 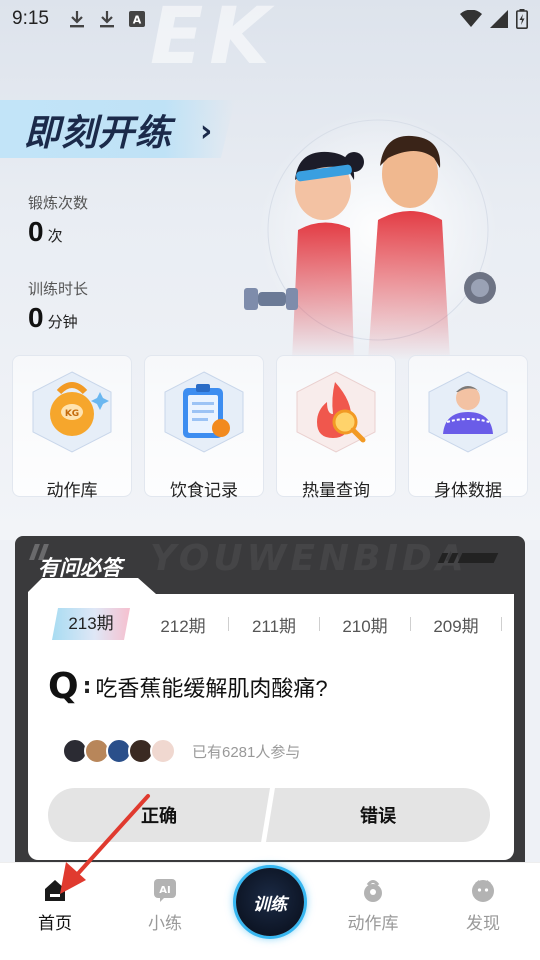 I want to click on question-colon: :, so click(x=87, y=686).